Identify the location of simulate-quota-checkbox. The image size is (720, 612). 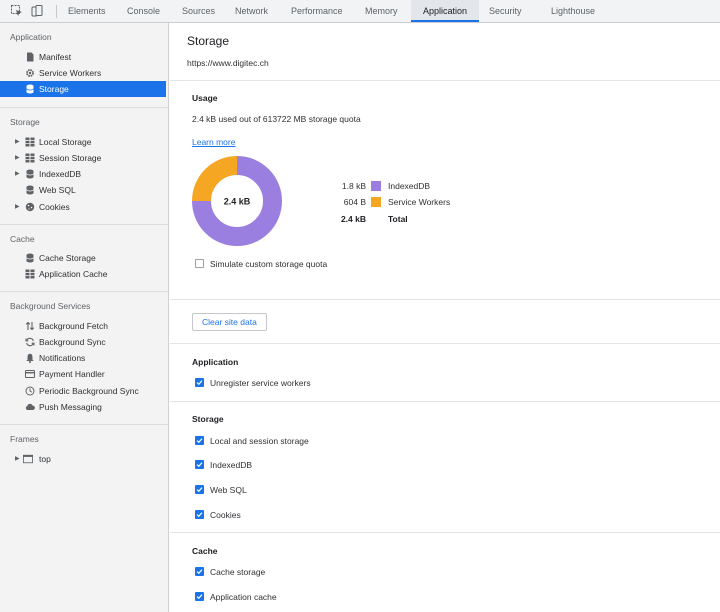
(199, 263).